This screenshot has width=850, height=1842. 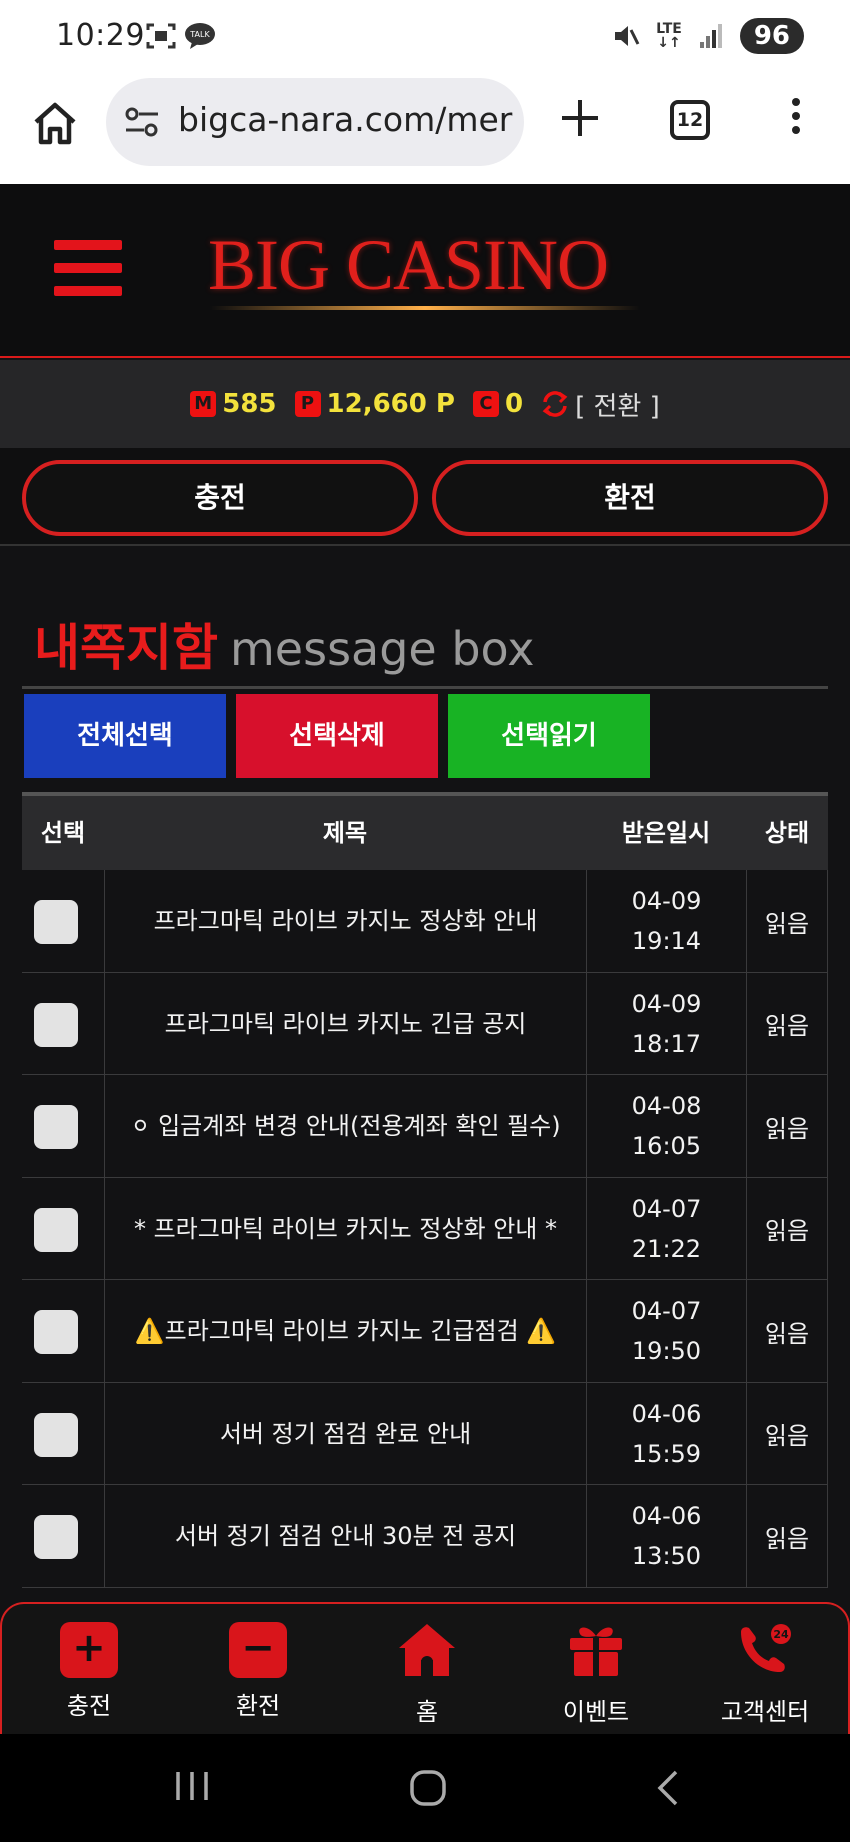 What do you see at coordinates (627, 36) in the screenshot?
I see `mute-icon` at bounding box center [627, 36].